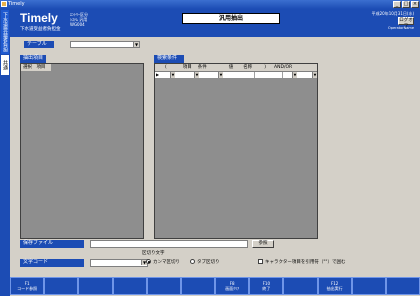 This screenshot has height=296, width=420. What do you see at coordinates (33, 59) in the screenshot?
I see `extract-items-label: 抽出項目` at bounding box center [33, 59].